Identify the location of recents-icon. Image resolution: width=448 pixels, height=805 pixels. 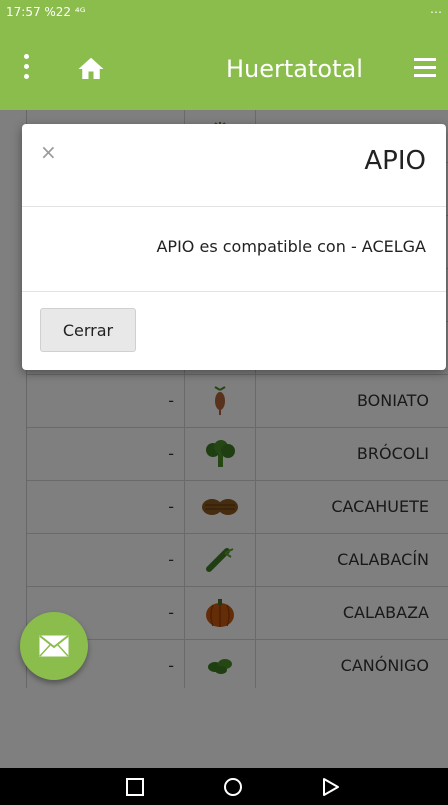
(135, 787).